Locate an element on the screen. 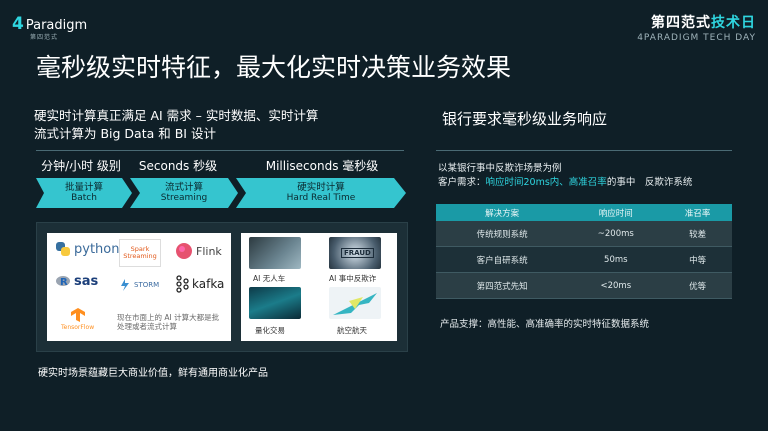 The width and height of the screenshot is (768, 431). apps-box: AI 无人车 FRAUD AI 事中反欺诈 量化交易 航空航天 is located at coordinates (319, 287).